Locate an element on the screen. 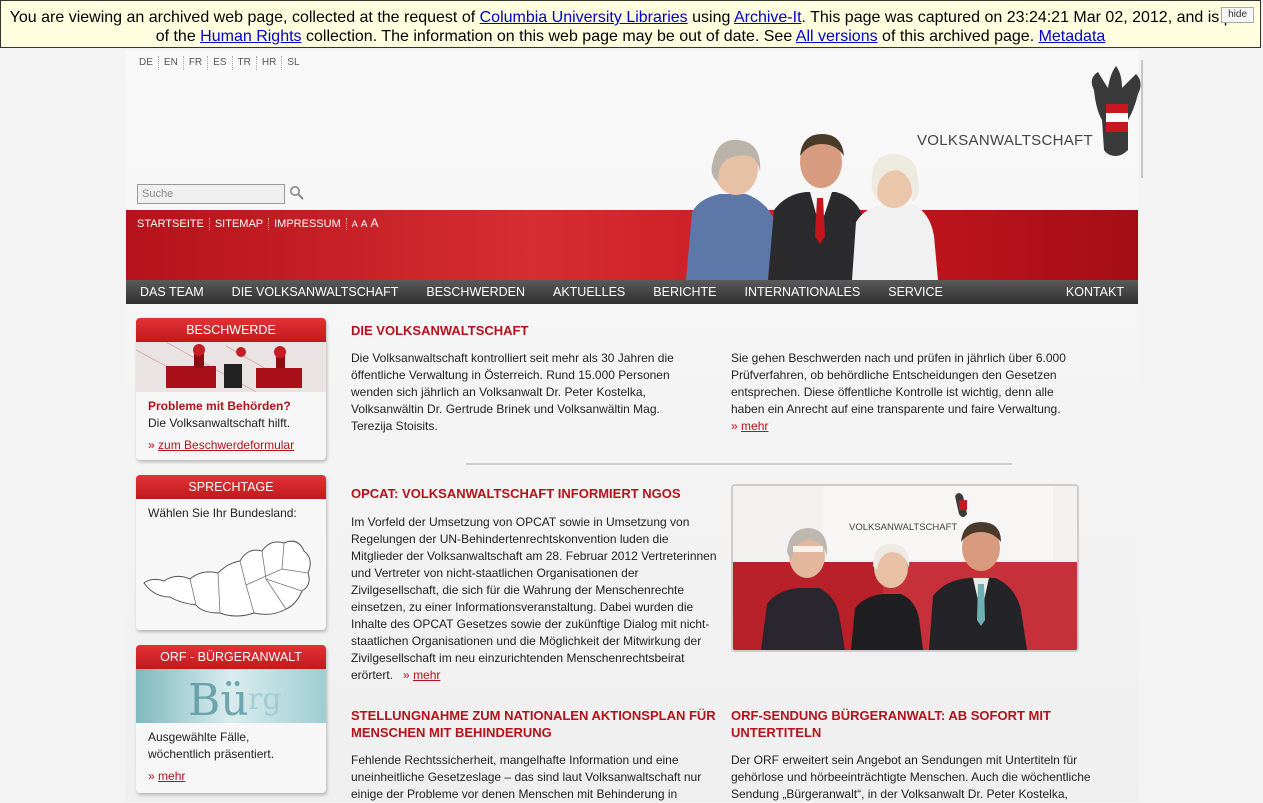 The height and width of the screenshot is (803, 1263). nav-service: SERVICE is located at coordinates (915, 292).